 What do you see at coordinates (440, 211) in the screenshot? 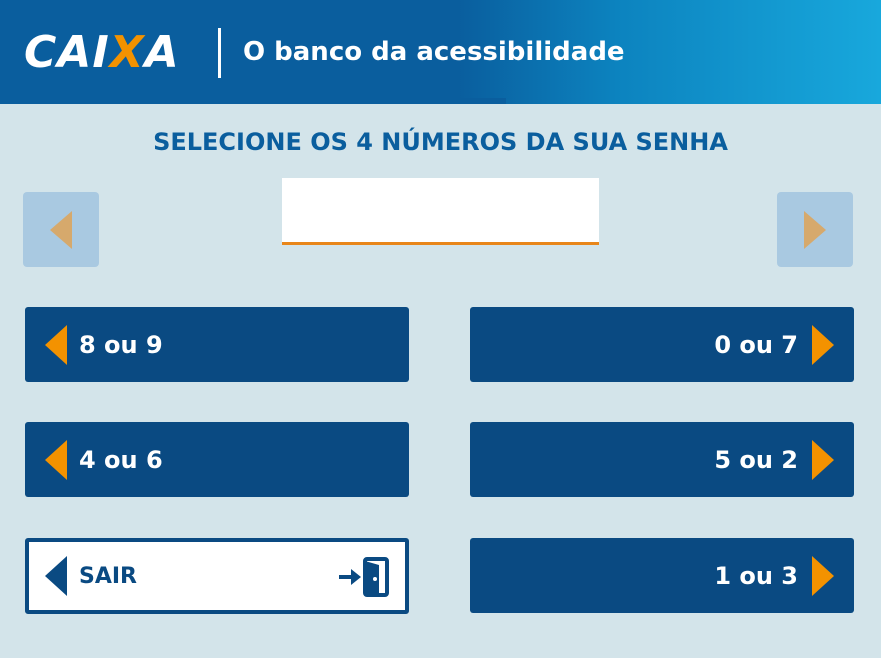
I see `password-field` at bounding box center [440, 211].